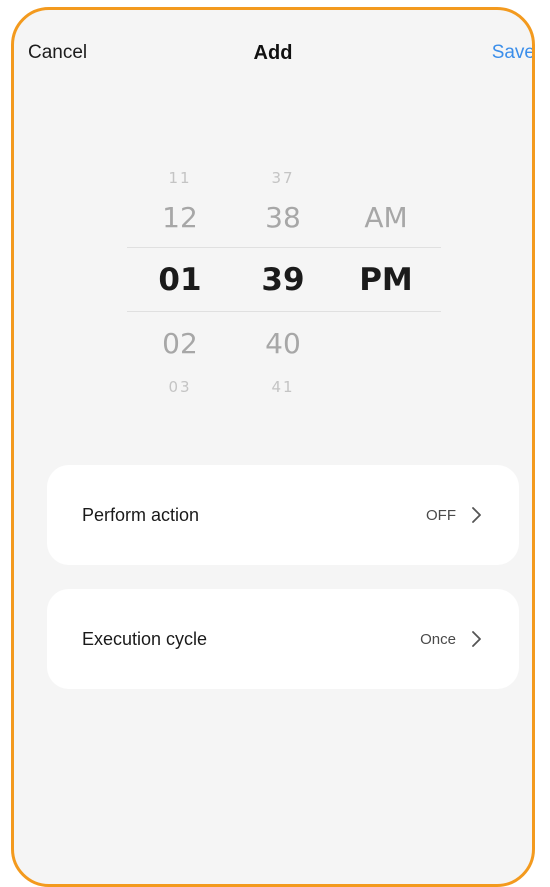 This screenshot has width=550, height=887. I want to click on hour-wheel: 11 12 01 02 03, so click(180, 275).